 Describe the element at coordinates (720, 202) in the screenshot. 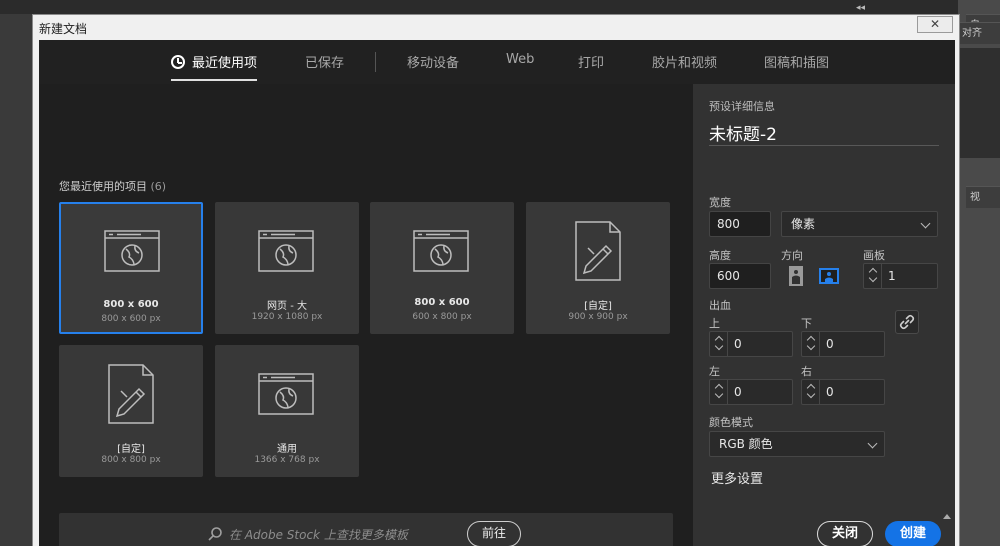

I see `width-label: 宽度` at that location.